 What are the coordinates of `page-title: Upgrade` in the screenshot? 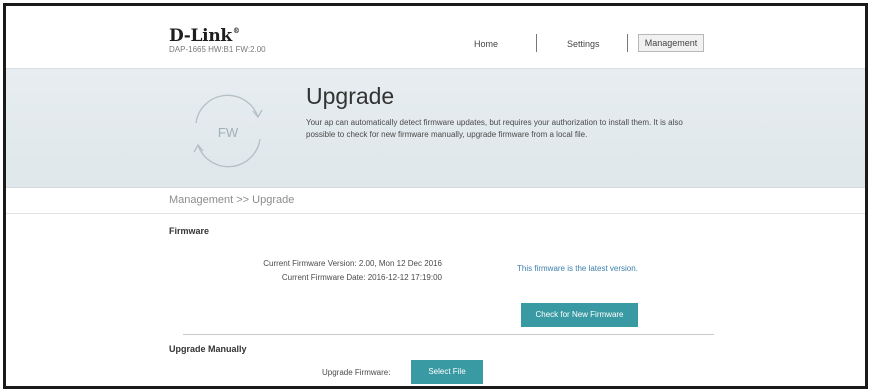 It's located at (350, 96).